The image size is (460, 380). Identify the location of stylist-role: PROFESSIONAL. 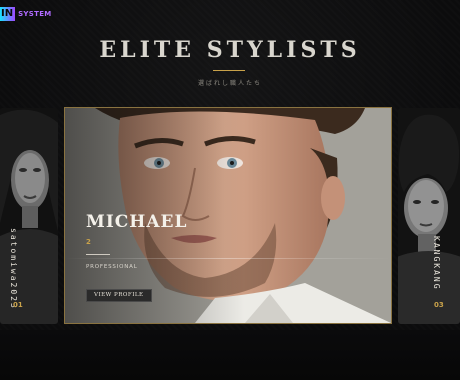
(112, 267).